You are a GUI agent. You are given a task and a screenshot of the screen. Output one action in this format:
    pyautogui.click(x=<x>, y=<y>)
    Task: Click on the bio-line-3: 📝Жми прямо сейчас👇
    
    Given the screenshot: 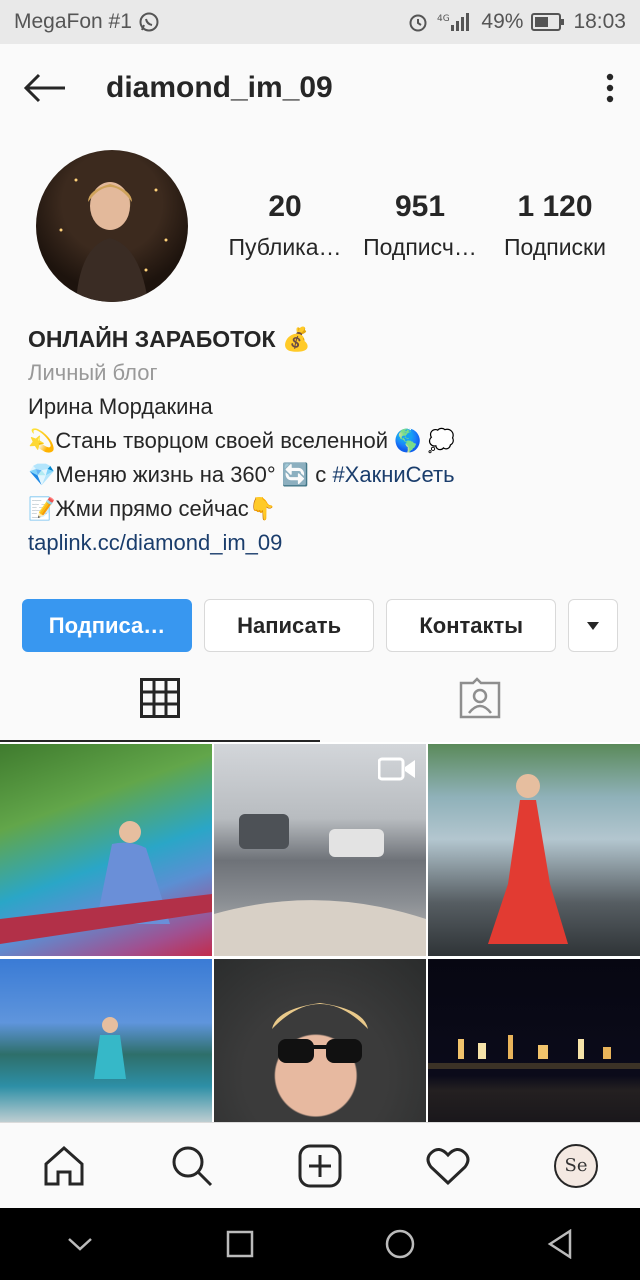 What is the action you would take?
    pyautogui.click(x=152, y=508)
    